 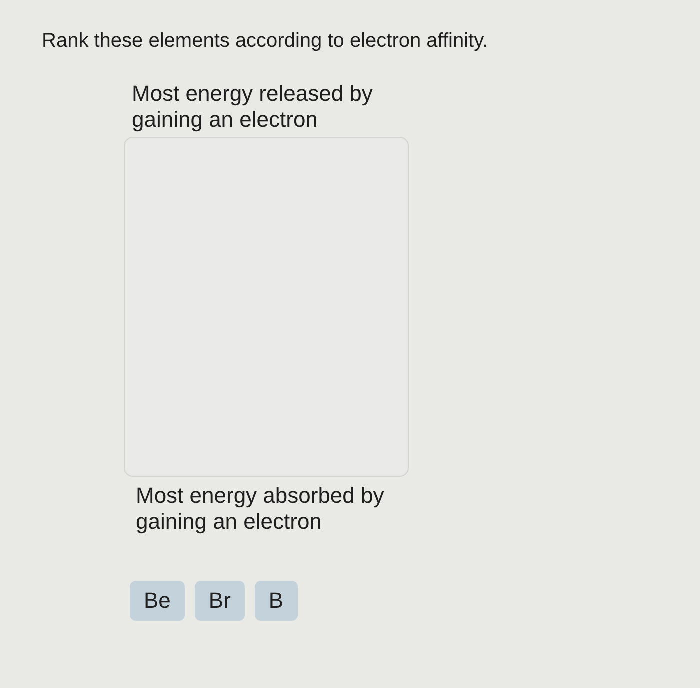 I want to click on element-tile: Be, so click(x=157, y=601).